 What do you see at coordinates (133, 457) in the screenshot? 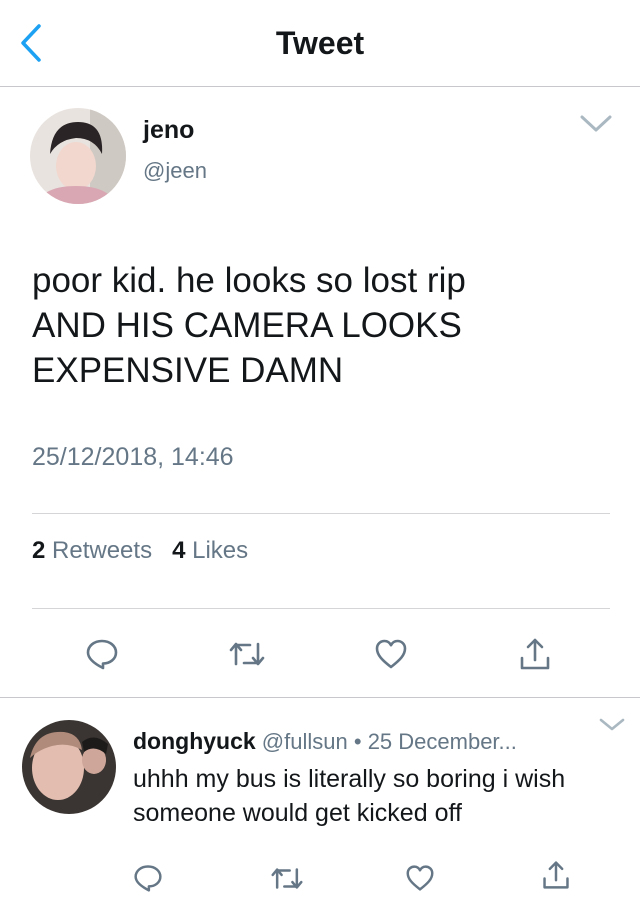
I see `tweet-timestamp: 25/12/2018, 14:46` at bounding box center [133, 457].